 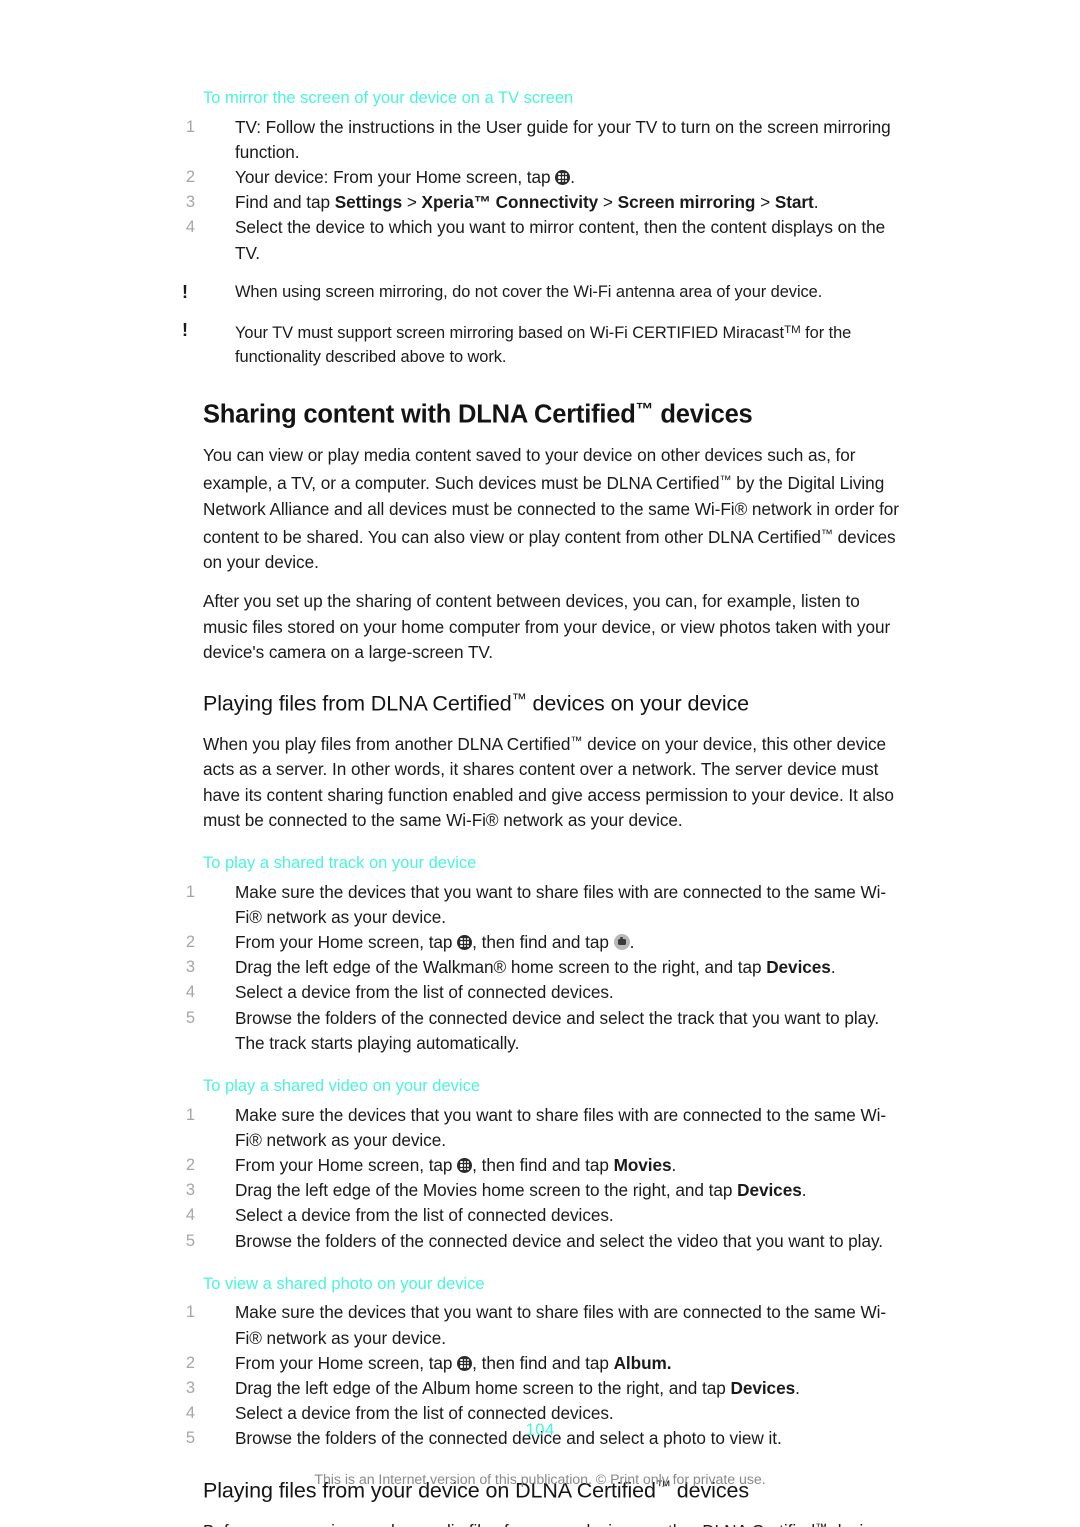 I want to click on step-text-prefix: Your device: From your Home screen, tap, so click(x=395, y=177).